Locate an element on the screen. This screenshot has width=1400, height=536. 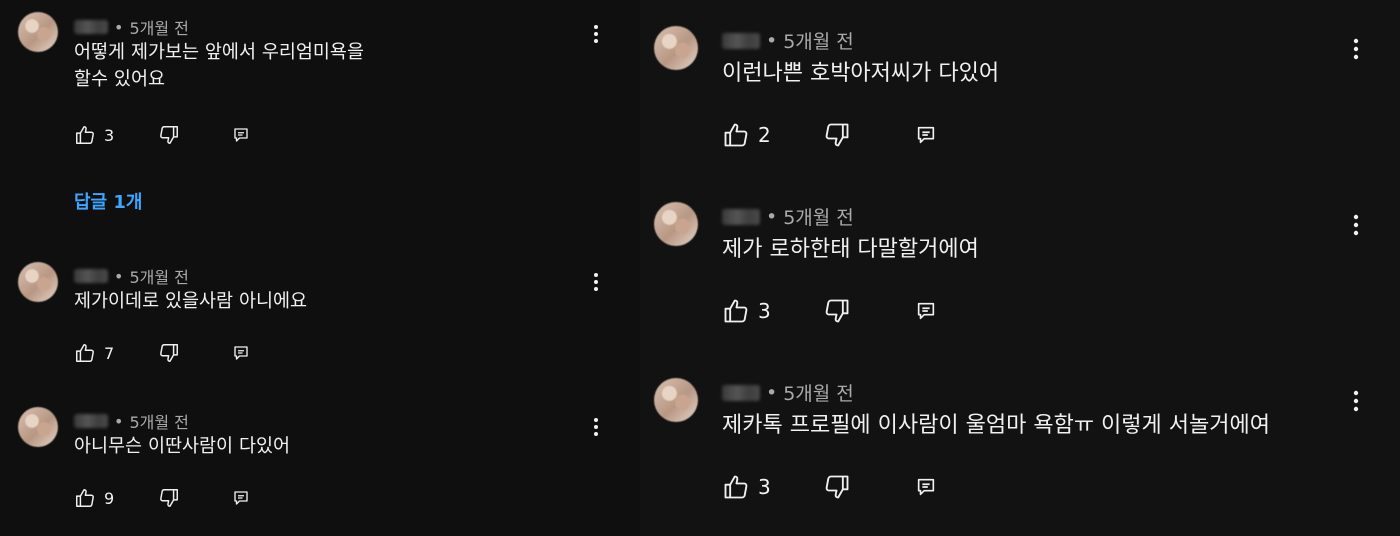
comment-text: 제가 로하한태 다말할거에여 is located at coordinates (850, 250).